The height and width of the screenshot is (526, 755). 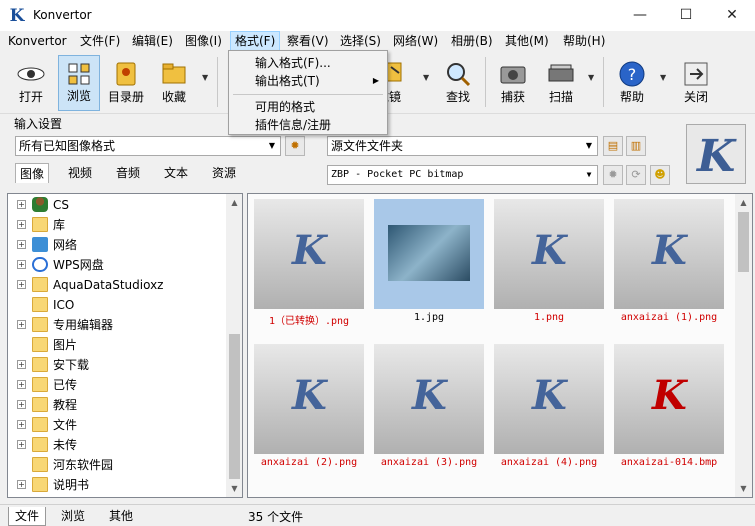 What do you see at coordinates (640, 15) in the screenshot?
I see `minimize-button: —` at bounding box center [640, 15].